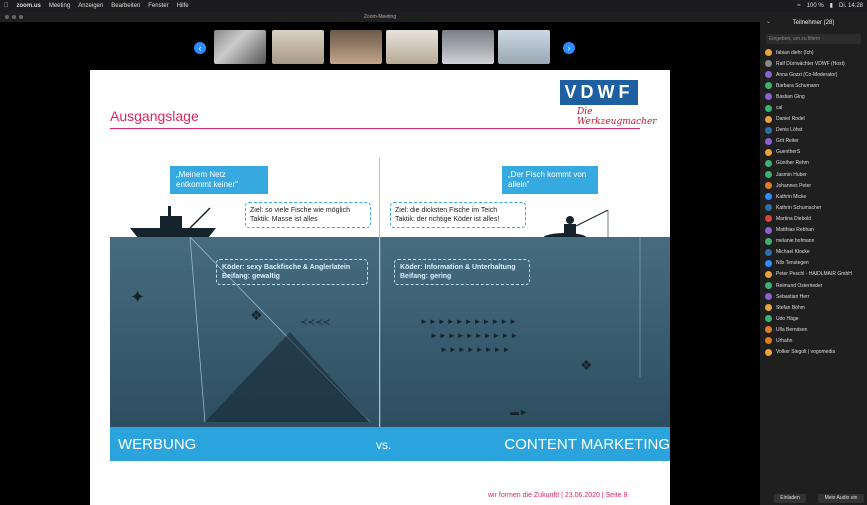 This screenshot has width=867, height=505. What do you see at coordinates (791, 174) in the screenshot?
I see `participant-name: Jasmin Huber` at bounding box center [791, 174].